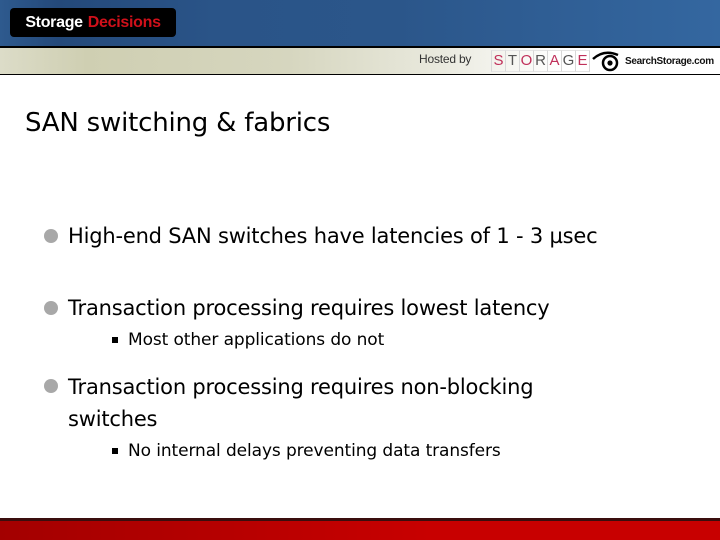 Image resolution: width=720 pixels, height=540 pixels. I want to click on hosted-by-label: Hosted by, so click(445, 59).